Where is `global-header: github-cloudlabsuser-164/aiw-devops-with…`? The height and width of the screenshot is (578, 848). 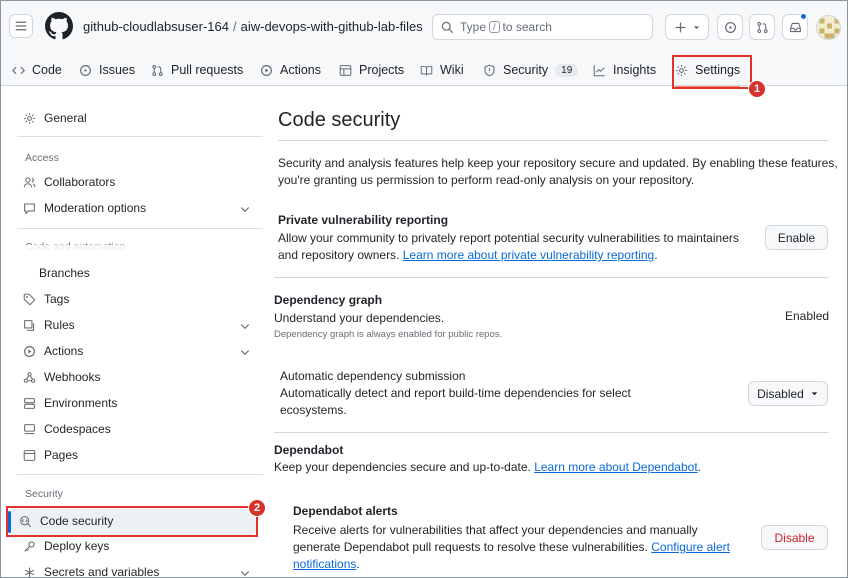
global-header: github-cloudlabsuser-164/aiw-devops-with… is located at coordinates (424, 27).